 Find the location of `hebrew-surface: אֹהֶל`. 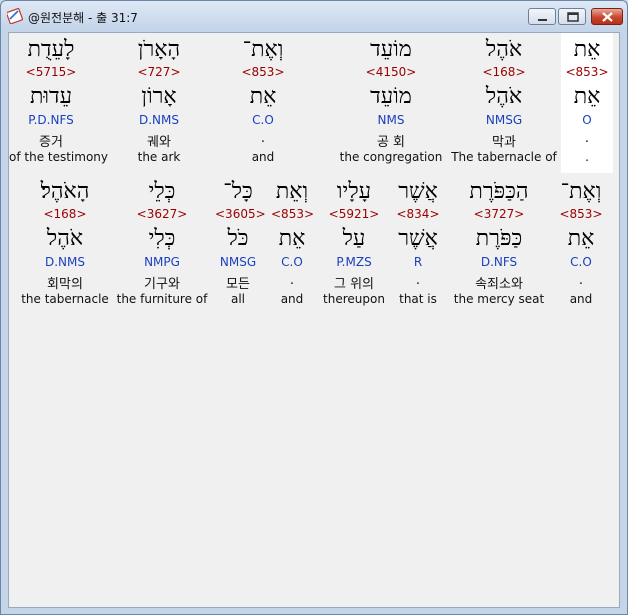

hebrew-surface: אֹהֶל is located at coordinates (504, 49).